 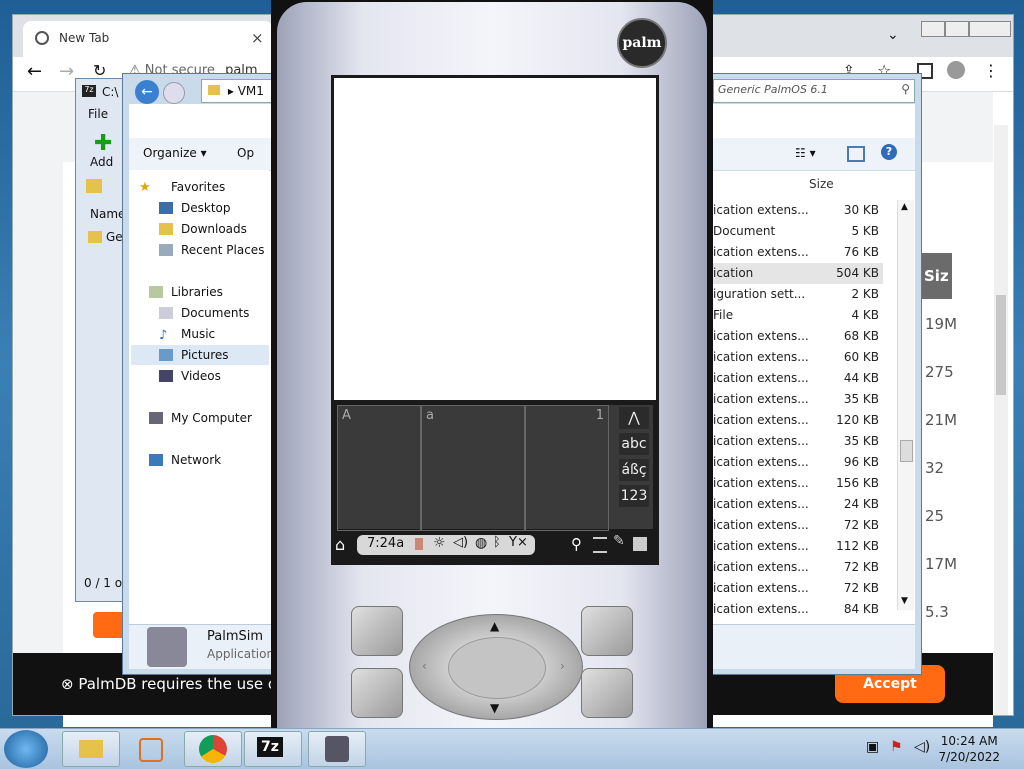 What do you see at coordinates (446, 545) in the screenshot?
I see `status-pill: 7:24a ☼ ◁) ◍ ᛒ Y×` at bounding box center [446, 545].